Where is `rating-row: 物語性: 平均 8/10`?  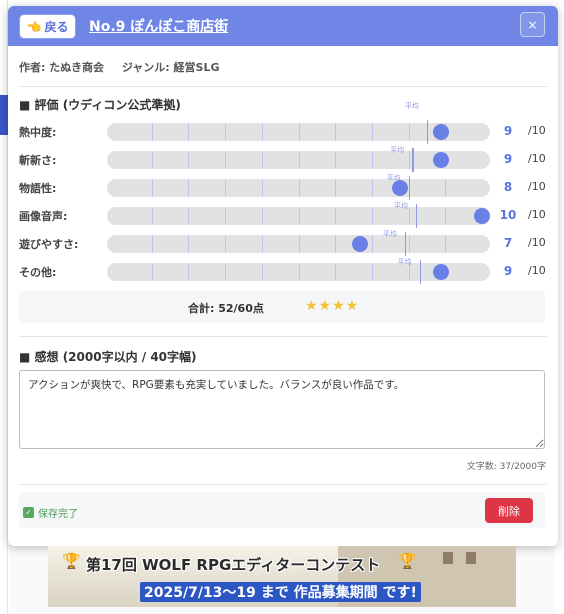 rating-row: 物語性: 平均 8/10 is located at coordinates (283, 187).